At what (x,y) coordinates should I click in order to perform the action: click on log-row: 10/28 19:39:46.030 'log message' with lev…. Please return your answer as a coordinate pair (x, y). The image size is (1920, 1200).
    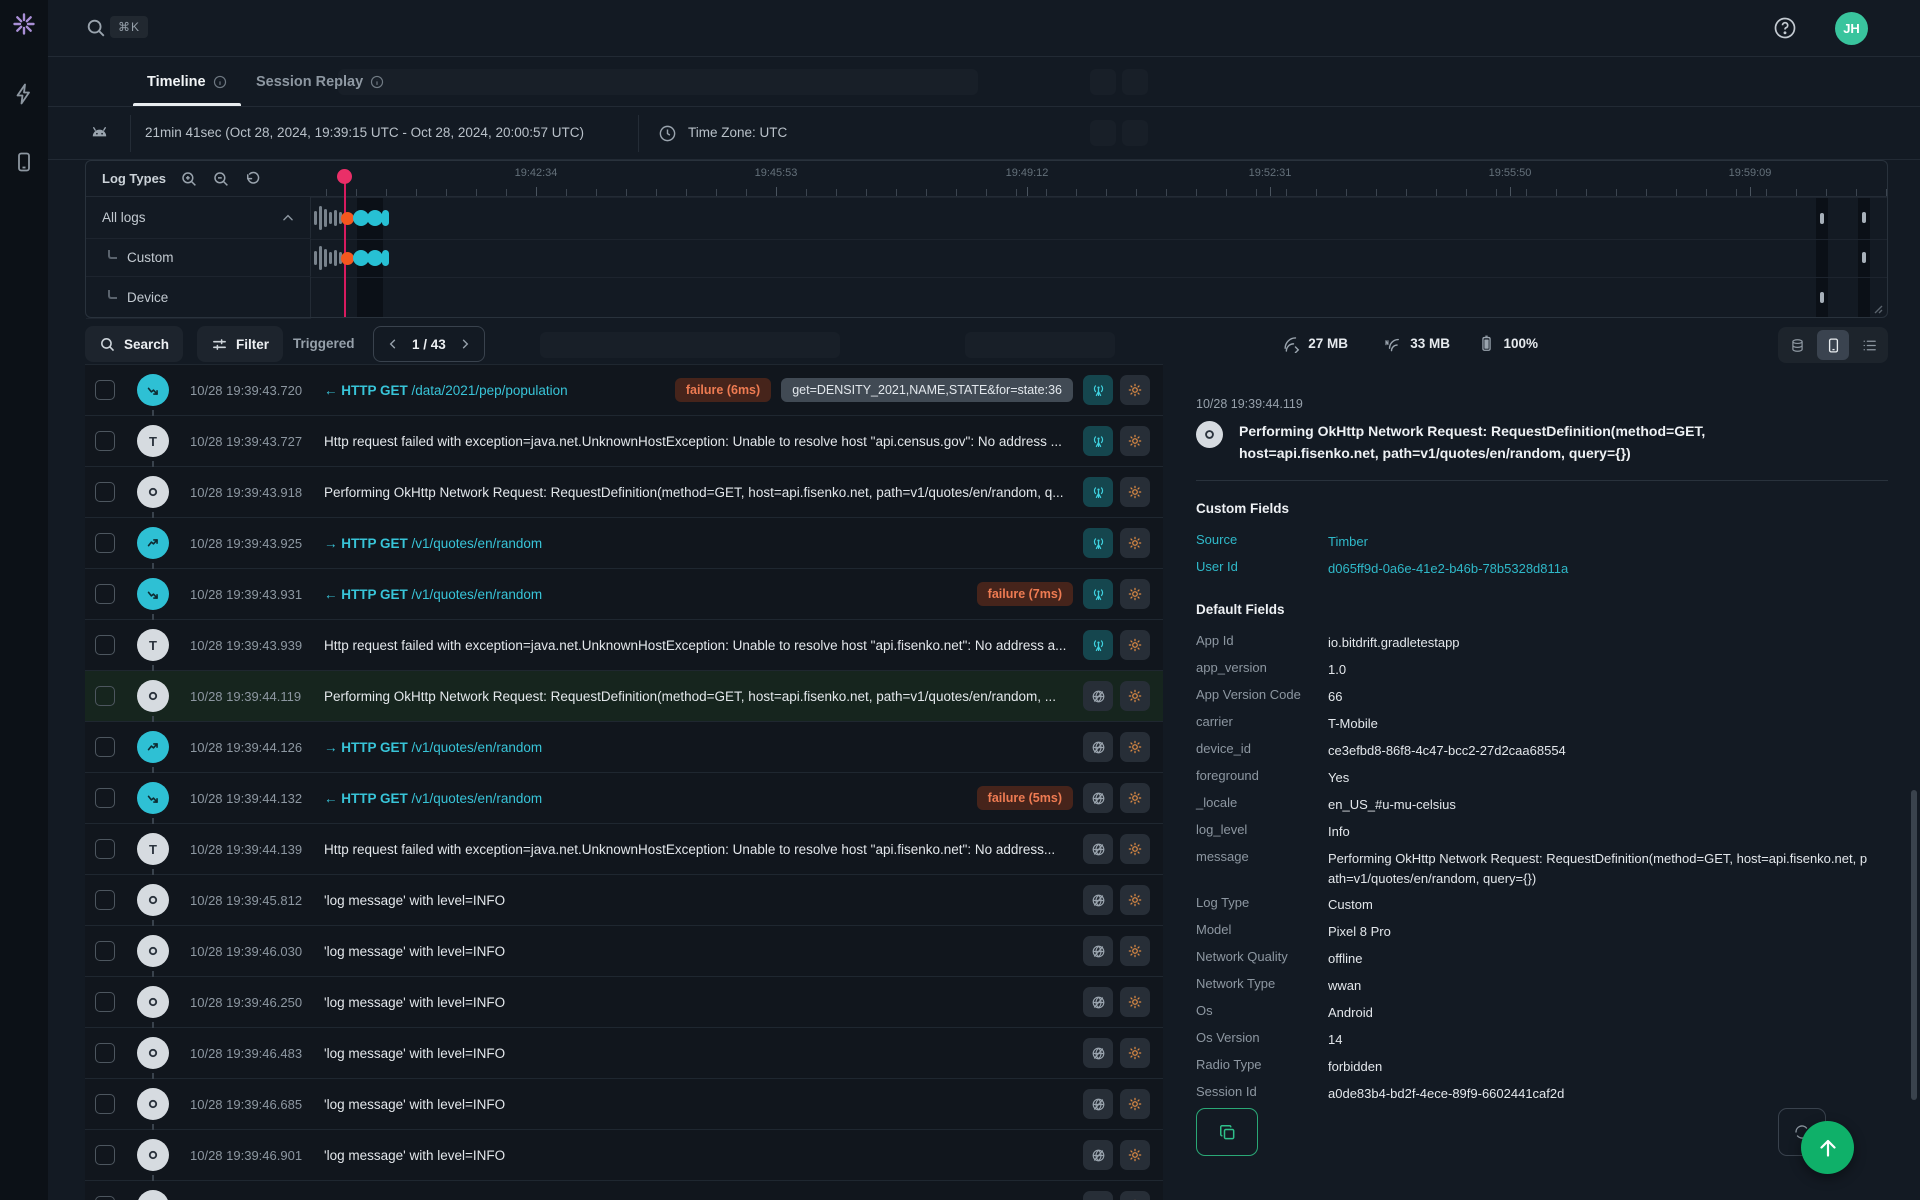
    Looking at the image, I should click on (624, 954).